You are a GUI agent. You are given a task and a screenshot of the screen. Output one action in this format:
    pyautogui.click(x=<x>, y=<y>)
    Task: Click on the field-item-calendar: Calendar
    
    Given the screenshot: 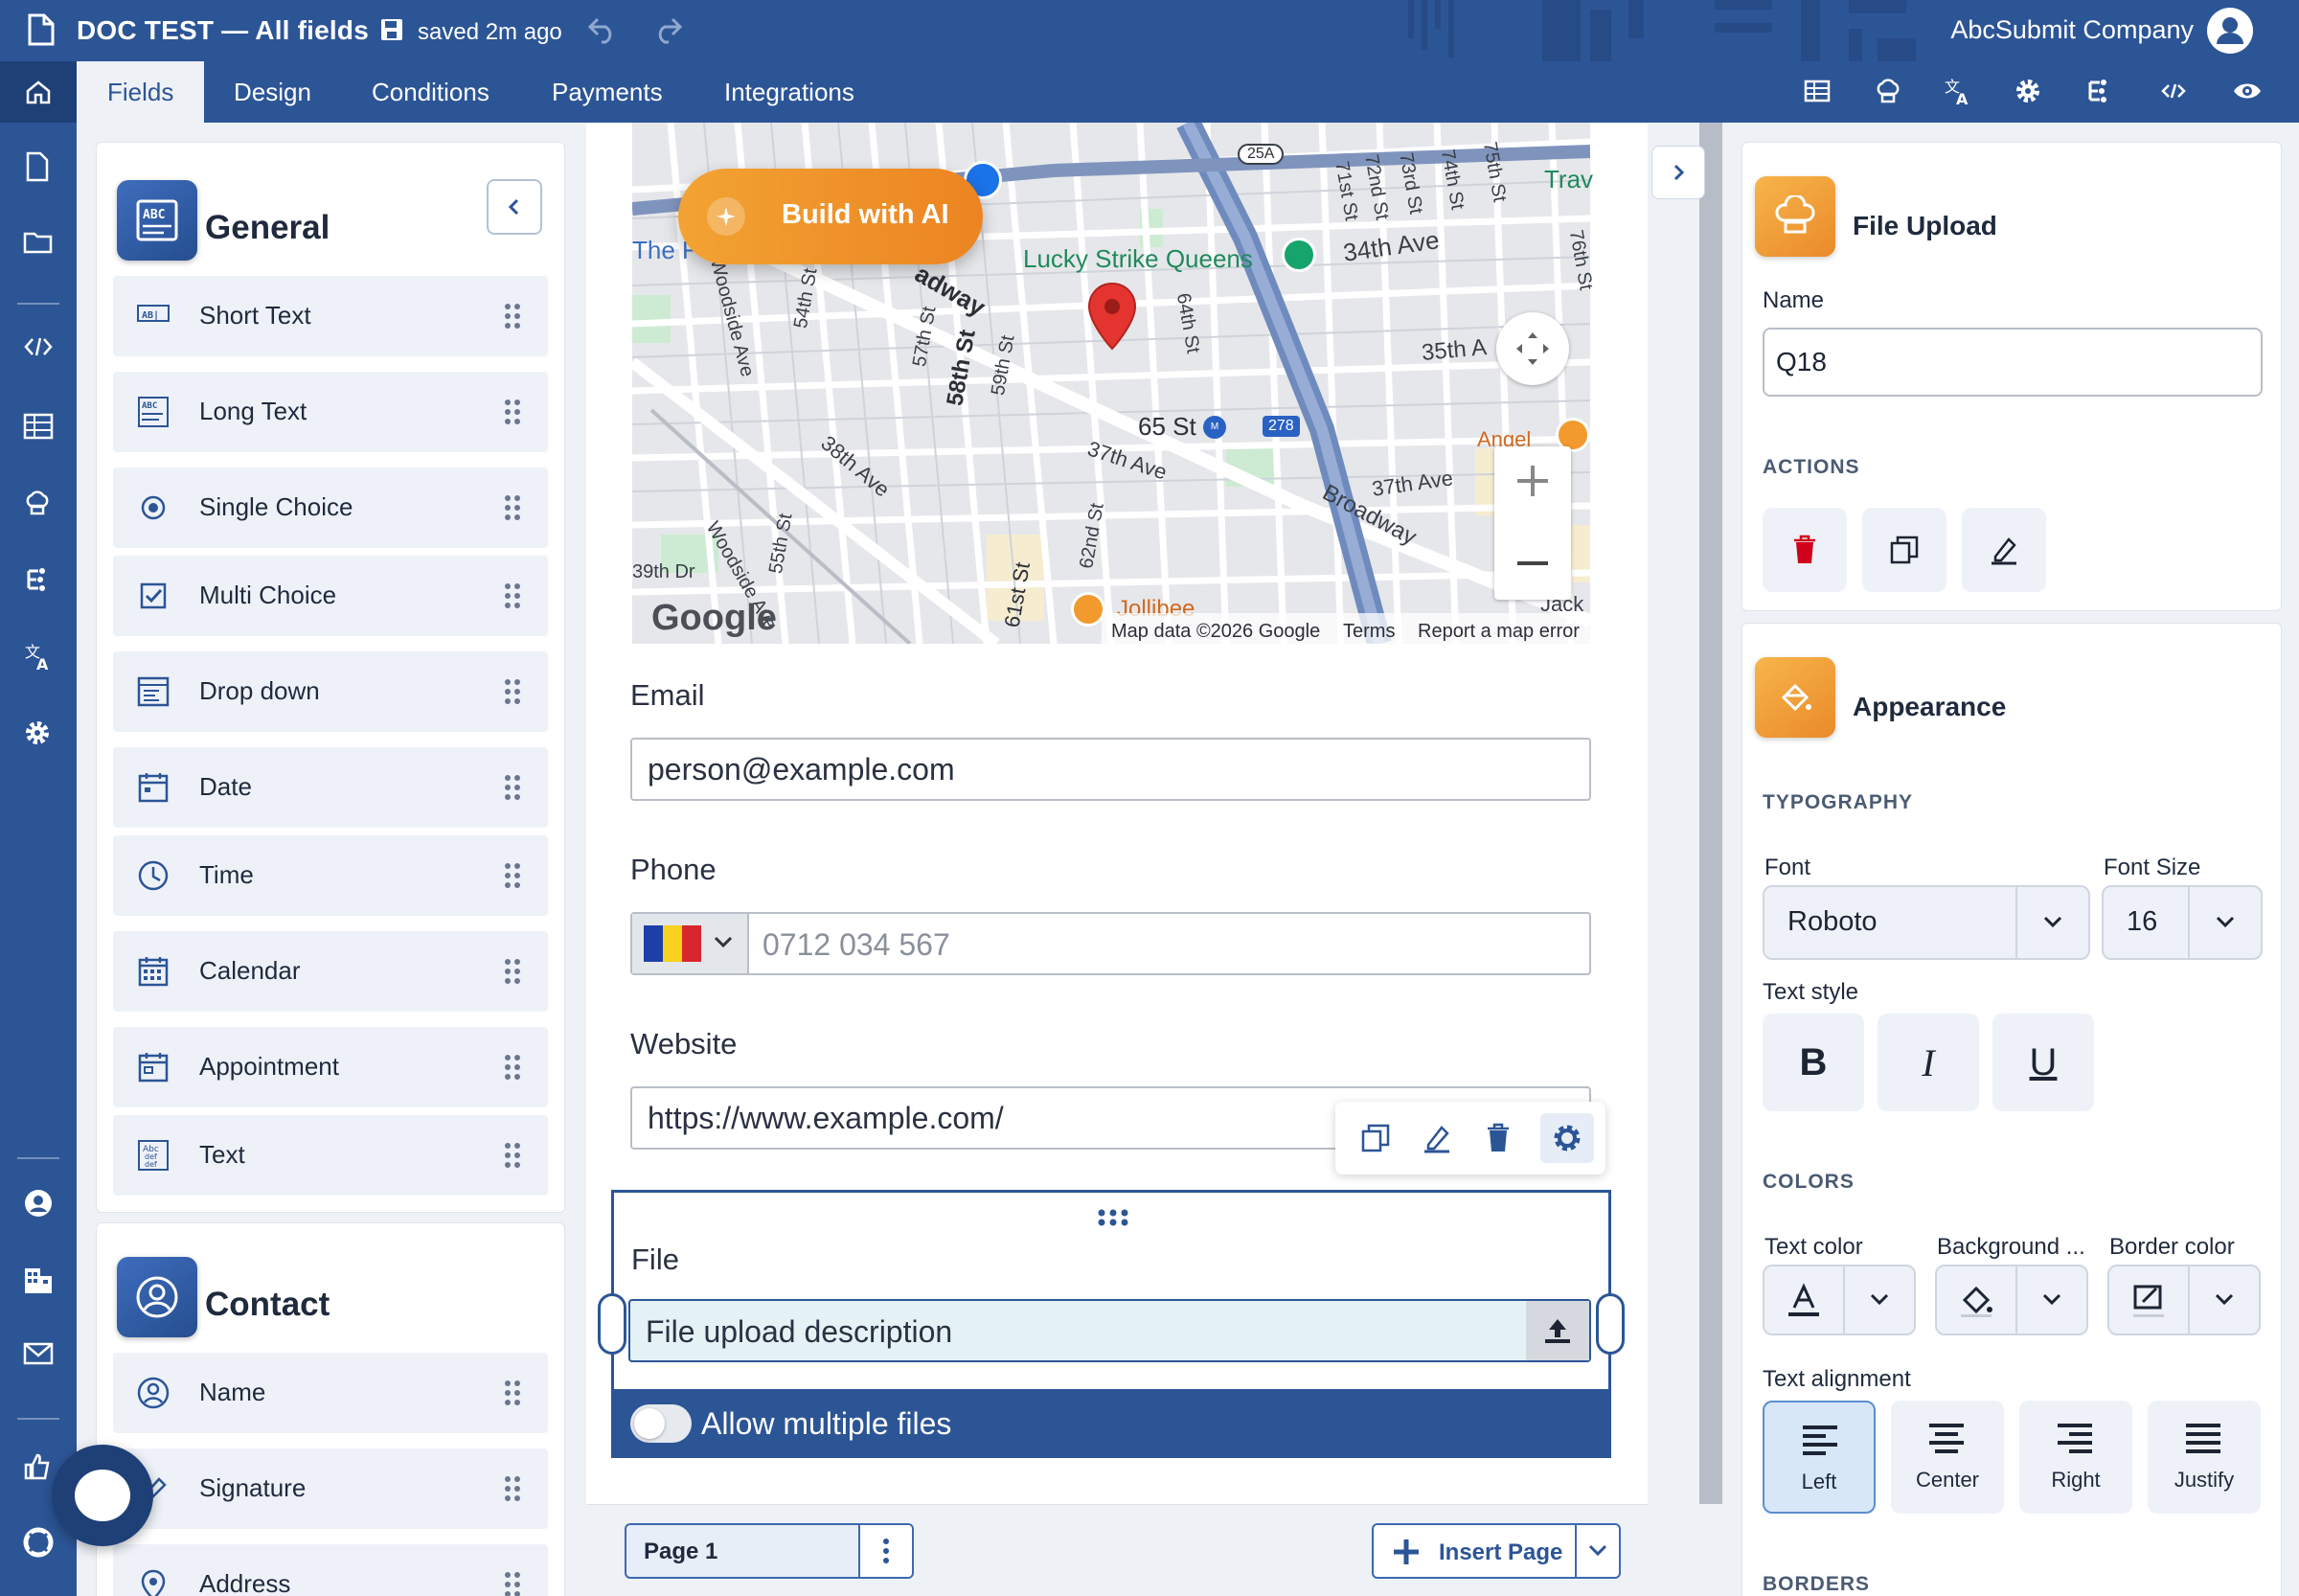 What is the action you would take?
    pyautogui.click(x=330, y=971)
    